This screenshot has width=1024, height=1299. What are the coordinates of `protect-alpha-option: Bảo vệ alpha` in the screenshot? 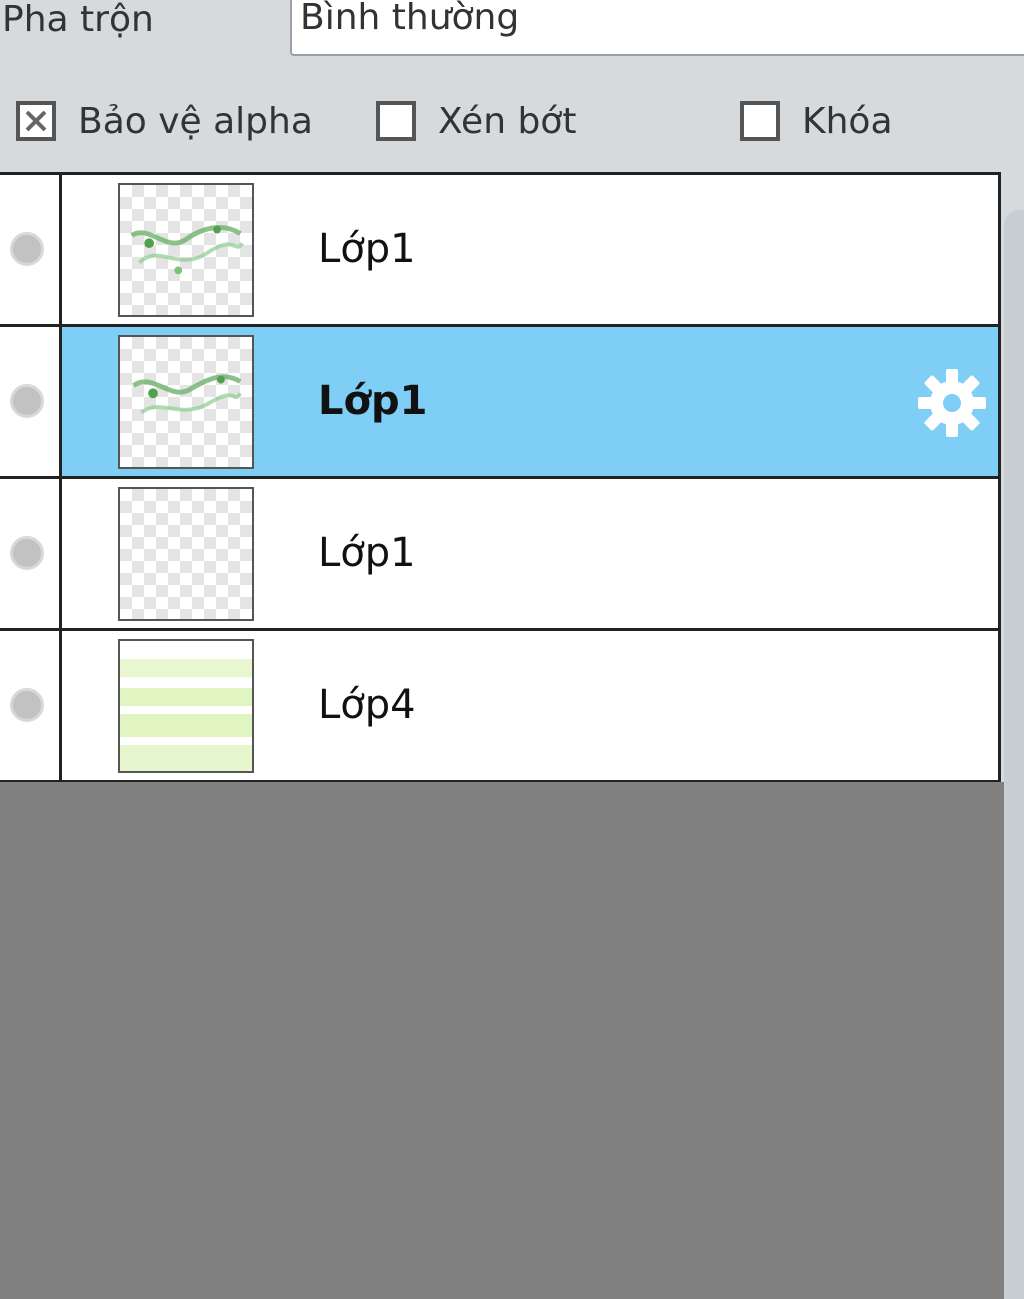 It's located at (164, 121).